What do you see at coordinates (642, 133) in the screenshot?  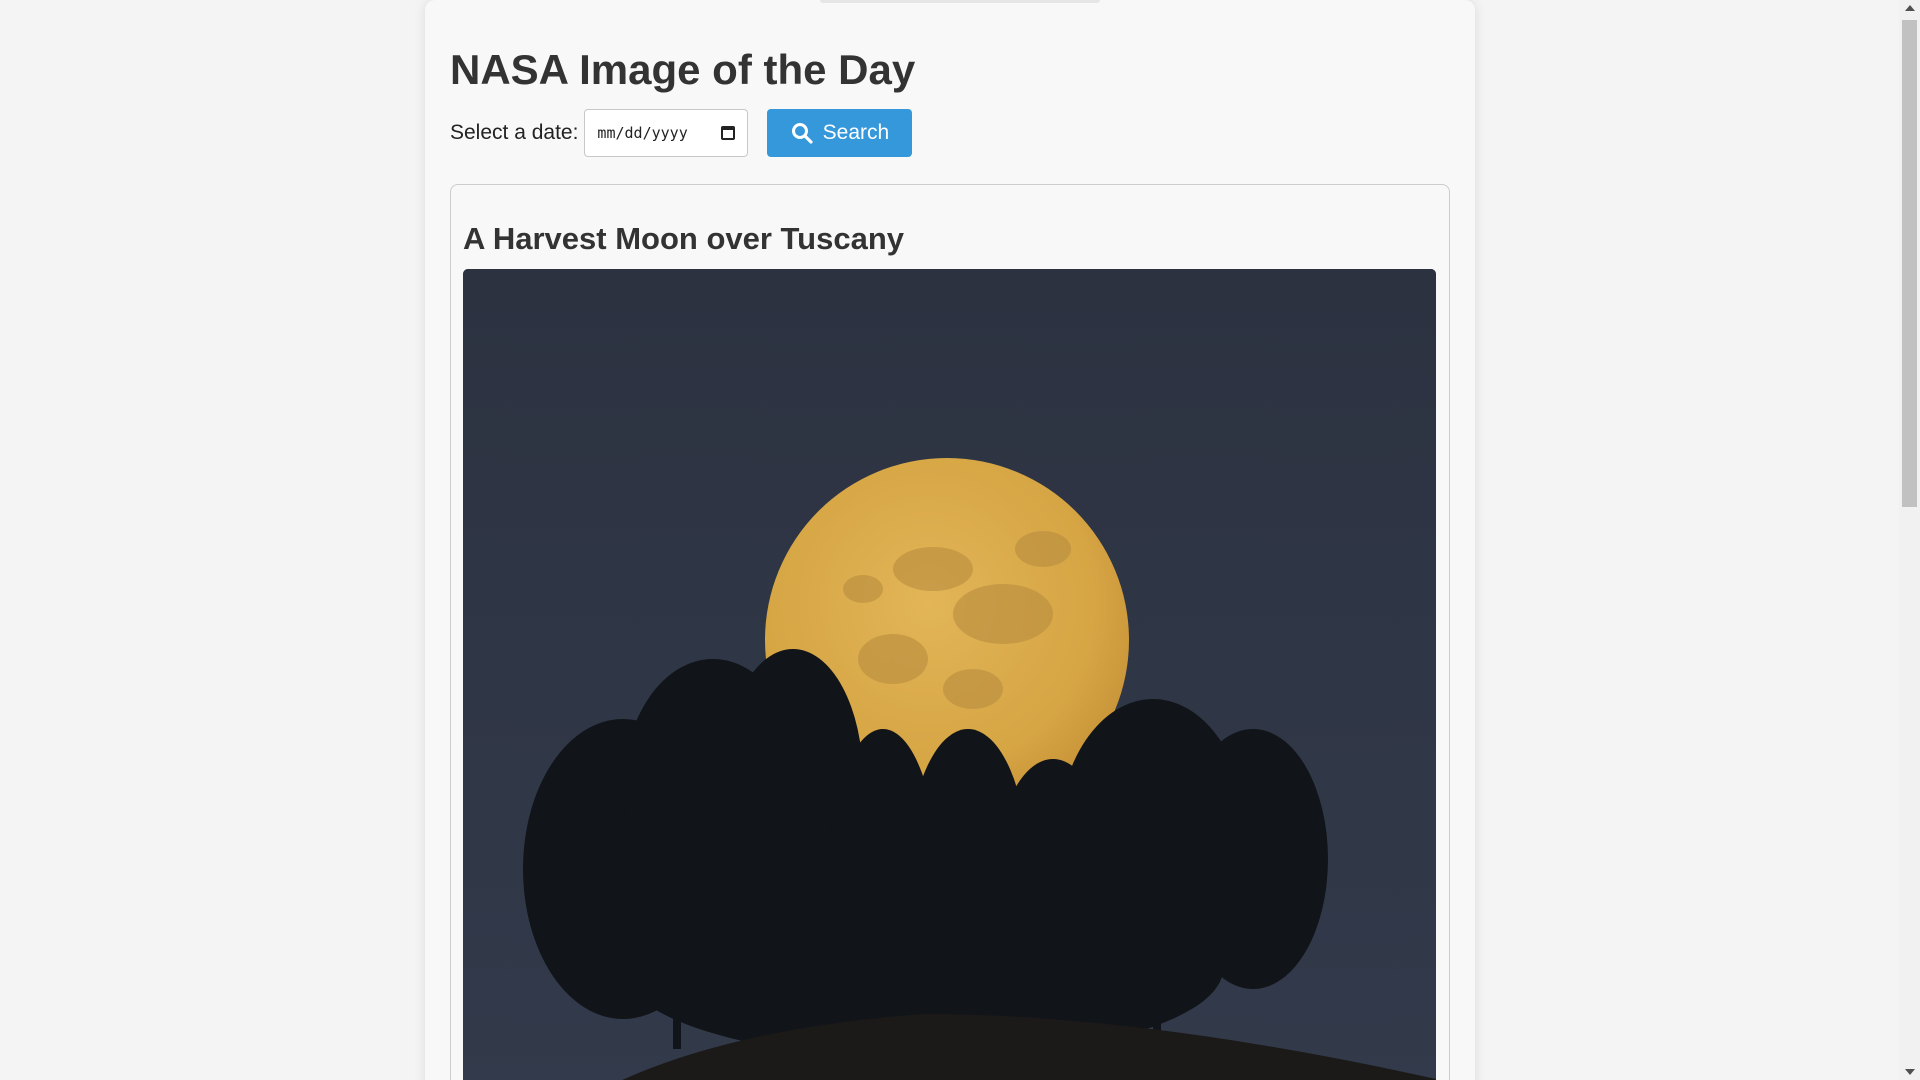 I see `date-input-placeholder: mm/dd/yyyy` at bounding box center [642, 133].